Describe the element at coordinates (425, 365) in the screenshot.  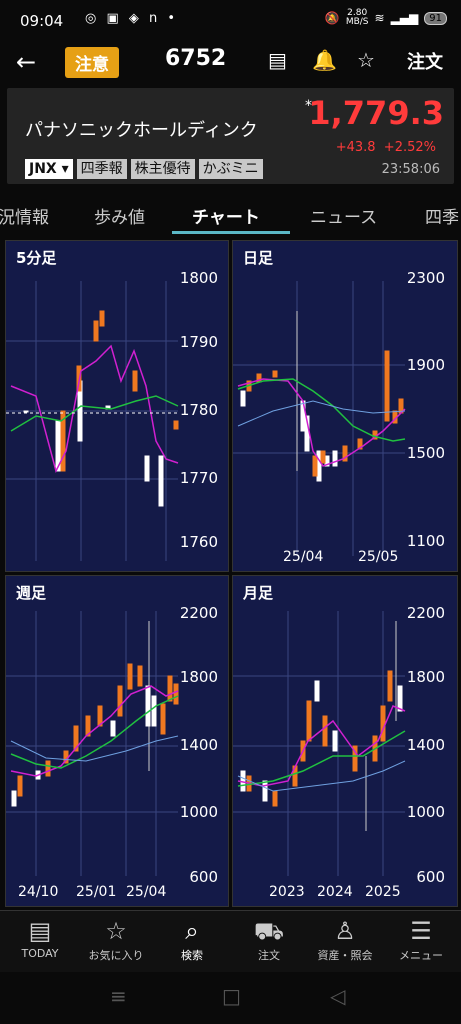
I see `y-label: 1900` at that location.